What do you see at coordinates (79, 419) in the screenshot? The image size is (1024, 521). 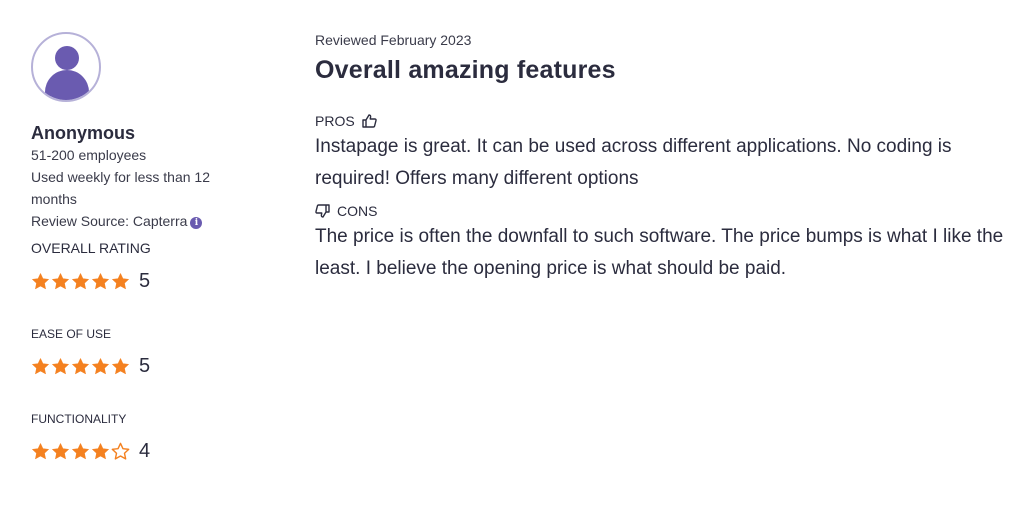 I see `rating-label: FUNCTIONALITY` at bounding box center [79, 419].